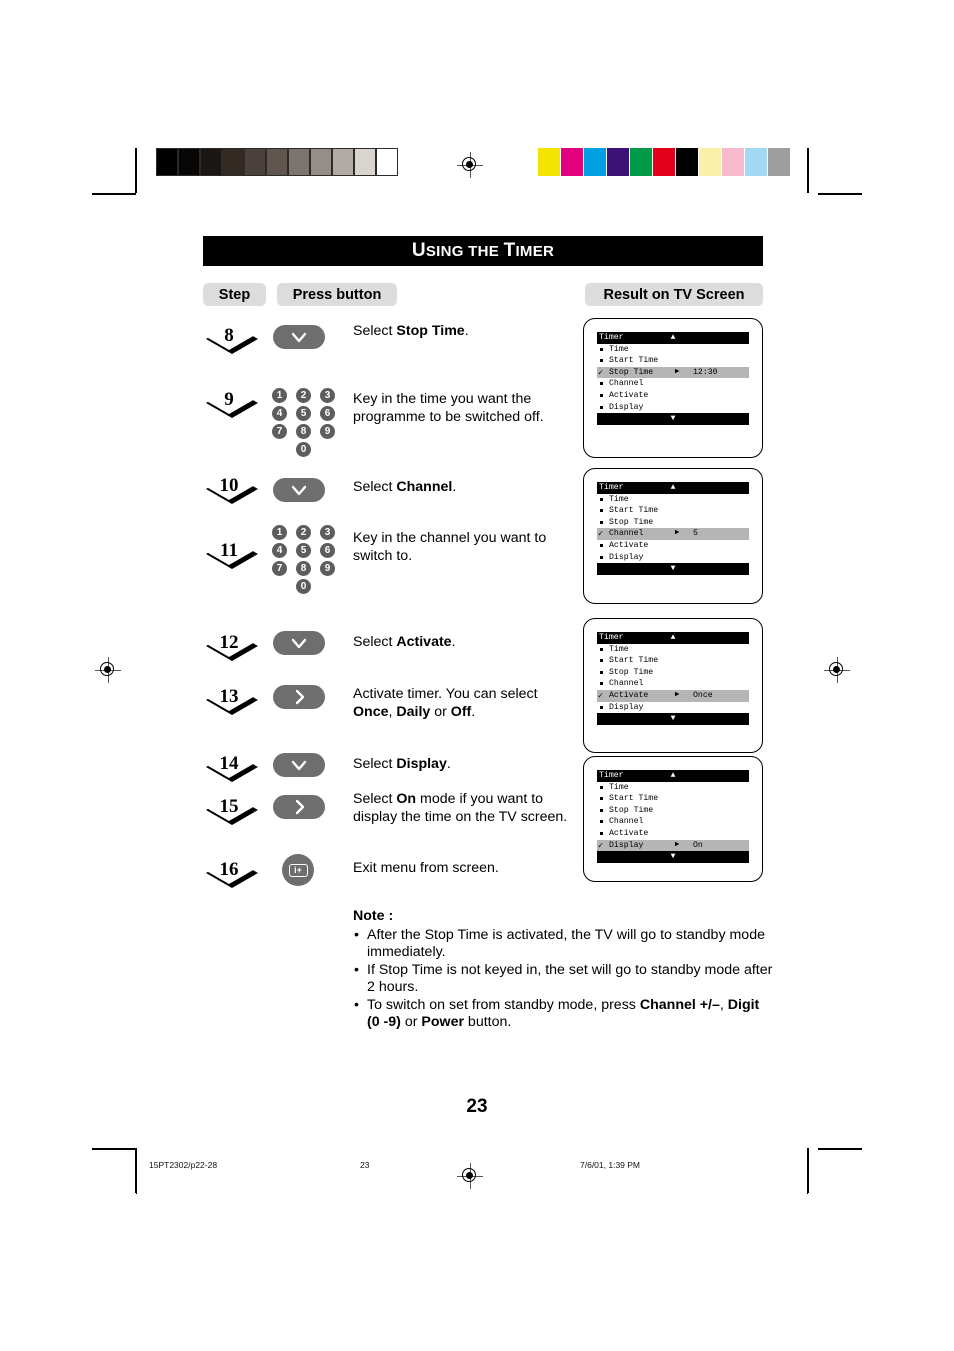  I want to click on note-heading-text: Note, so click(369, 916).